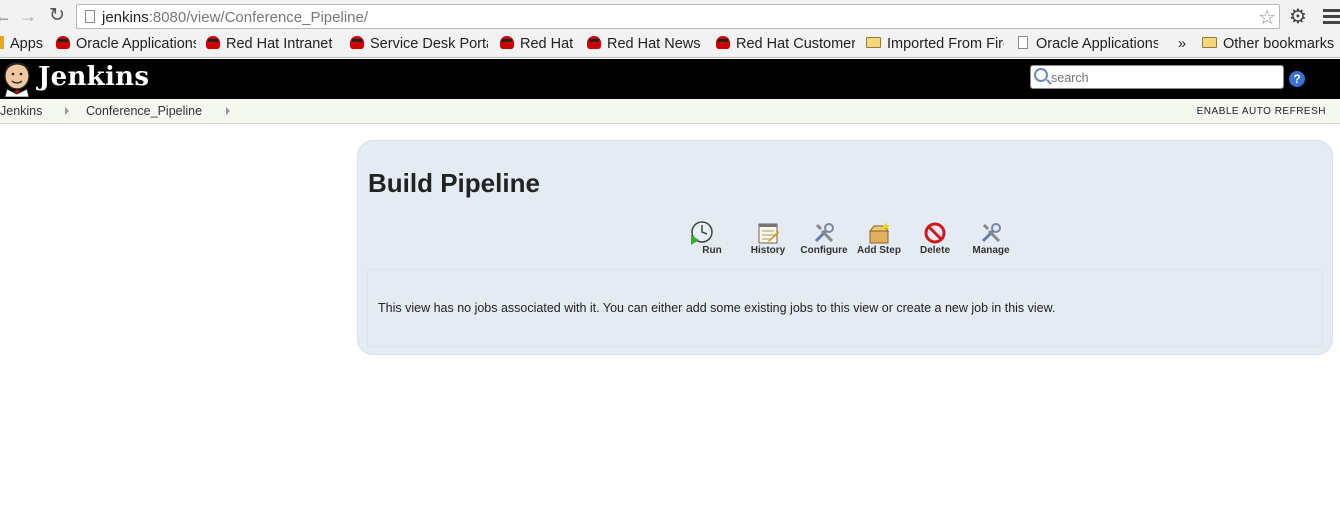 The height and width of the screenshot is (515, 1340). I want to click on search-input, so click(1165, 77).